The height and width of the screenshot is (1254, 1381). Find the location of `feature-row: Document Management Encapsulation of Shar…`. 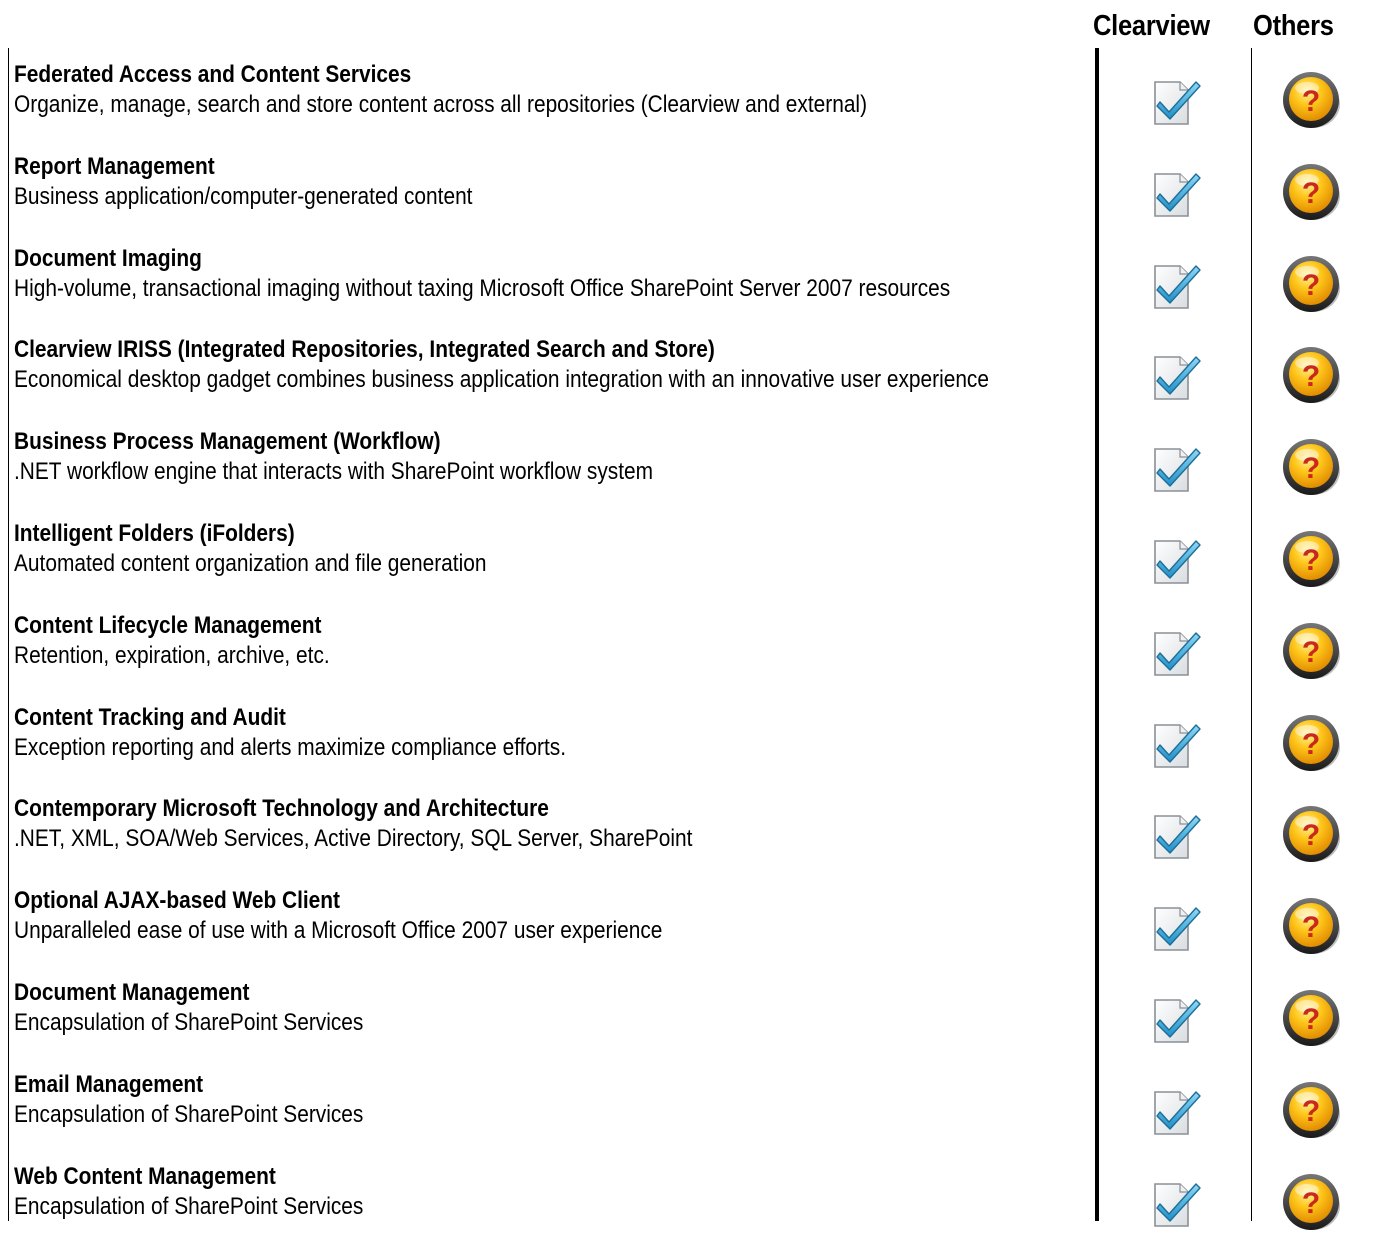

feature-row: Document Management Encapsulation of Shar… is located at coordinates (551, 1024).